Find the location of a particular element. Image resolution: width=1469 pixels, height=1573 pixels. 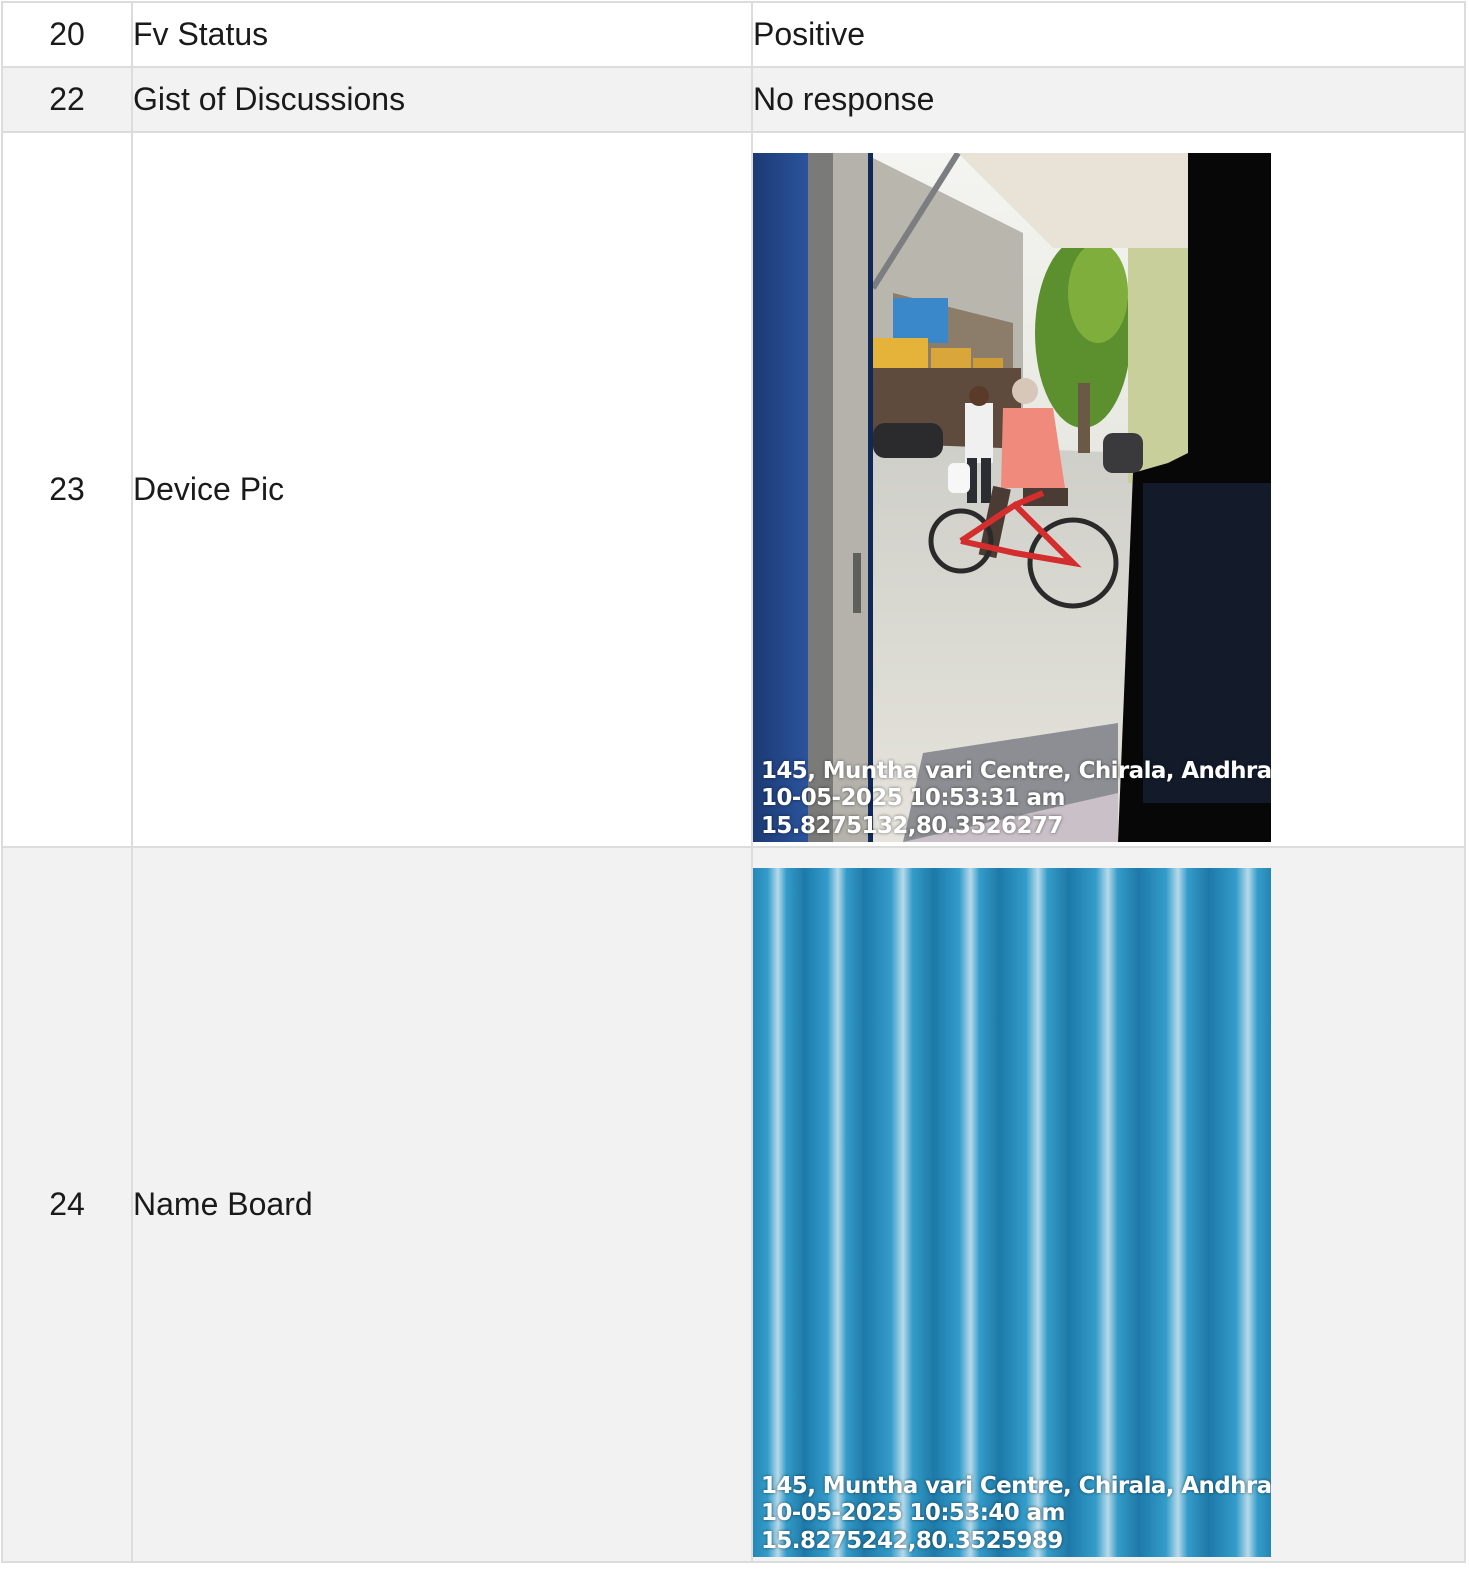

stamp-coords: 15.8275242,80.3525989 is located at coordinates (912, 1540).